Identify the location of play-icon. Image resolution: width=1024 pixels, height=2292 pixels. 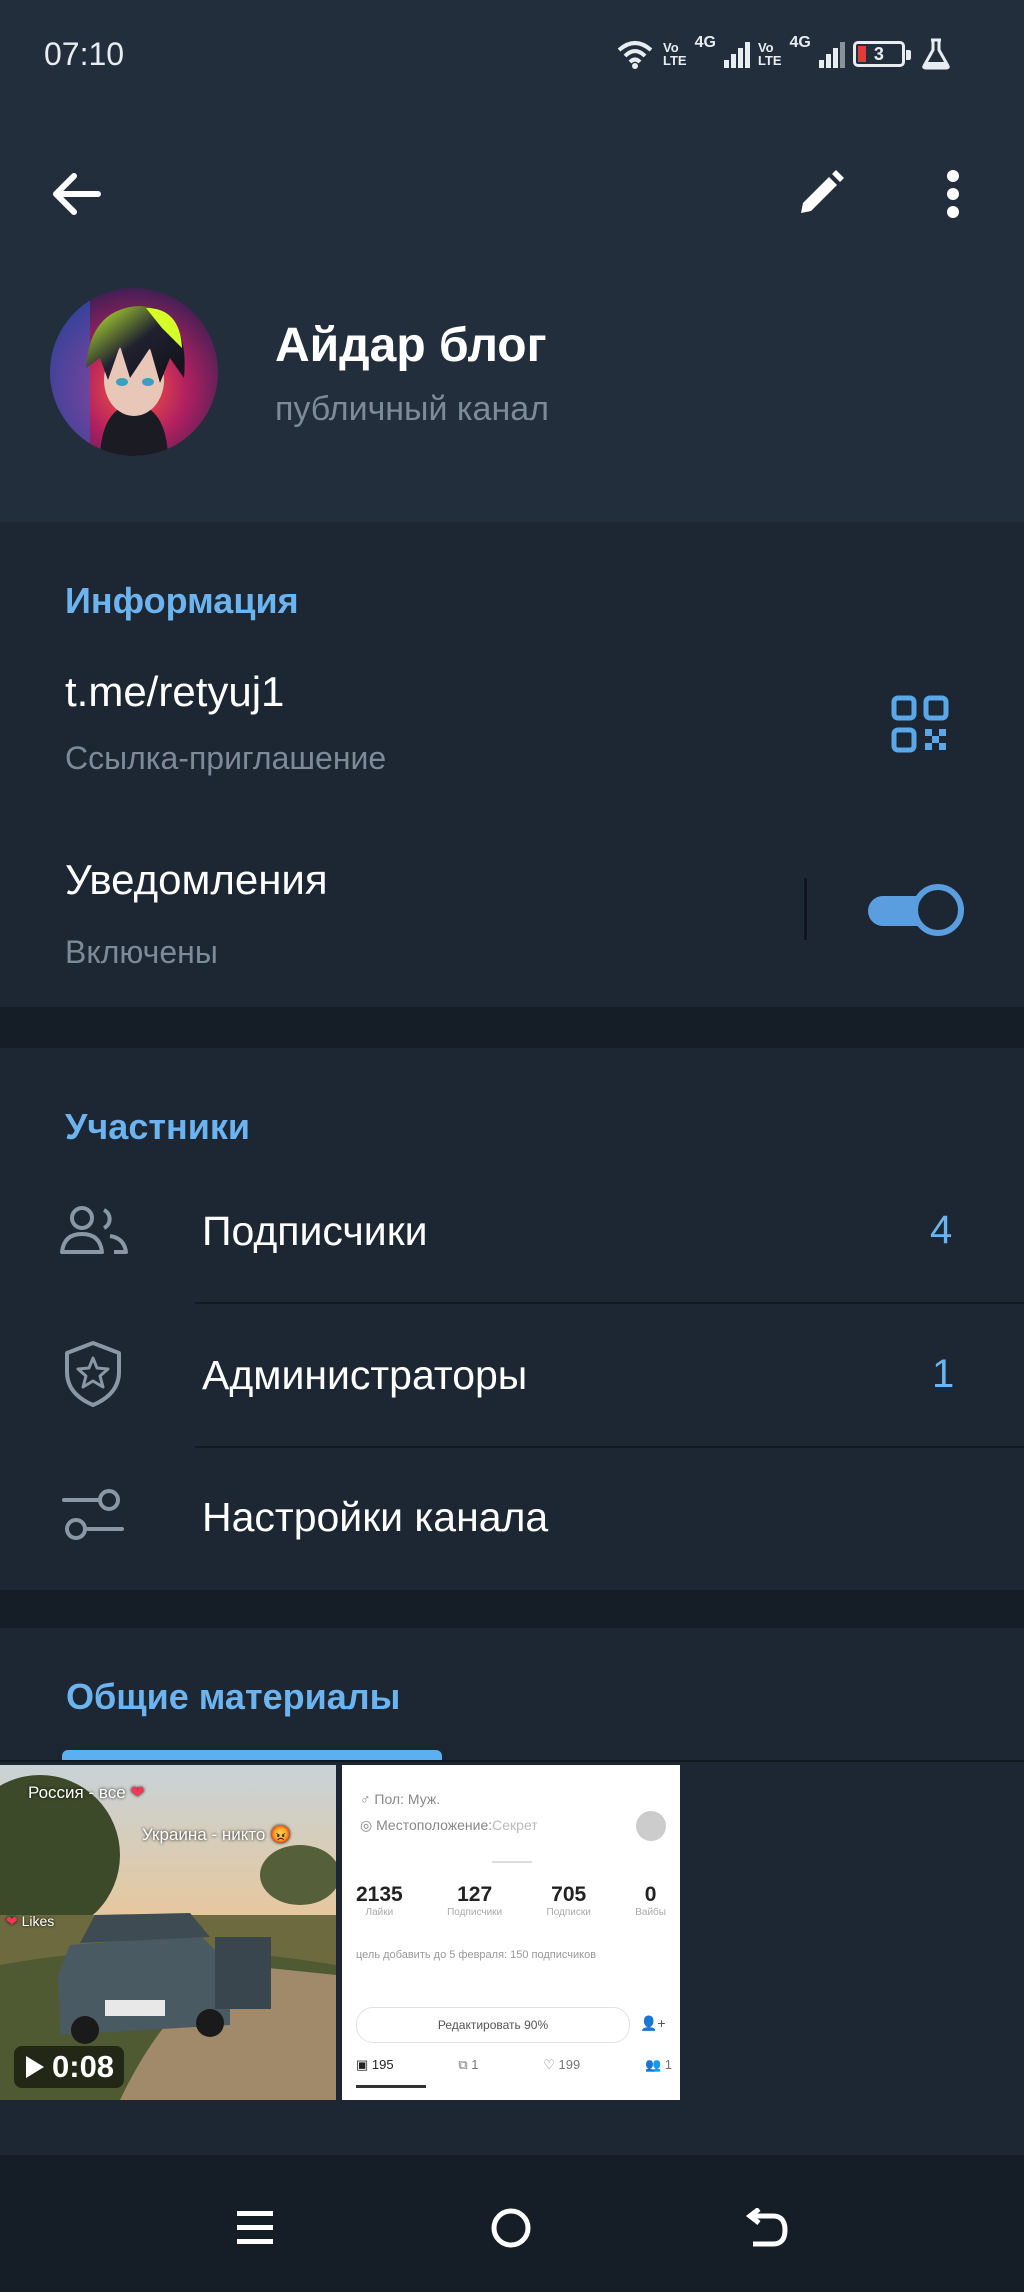
(35, 2067).